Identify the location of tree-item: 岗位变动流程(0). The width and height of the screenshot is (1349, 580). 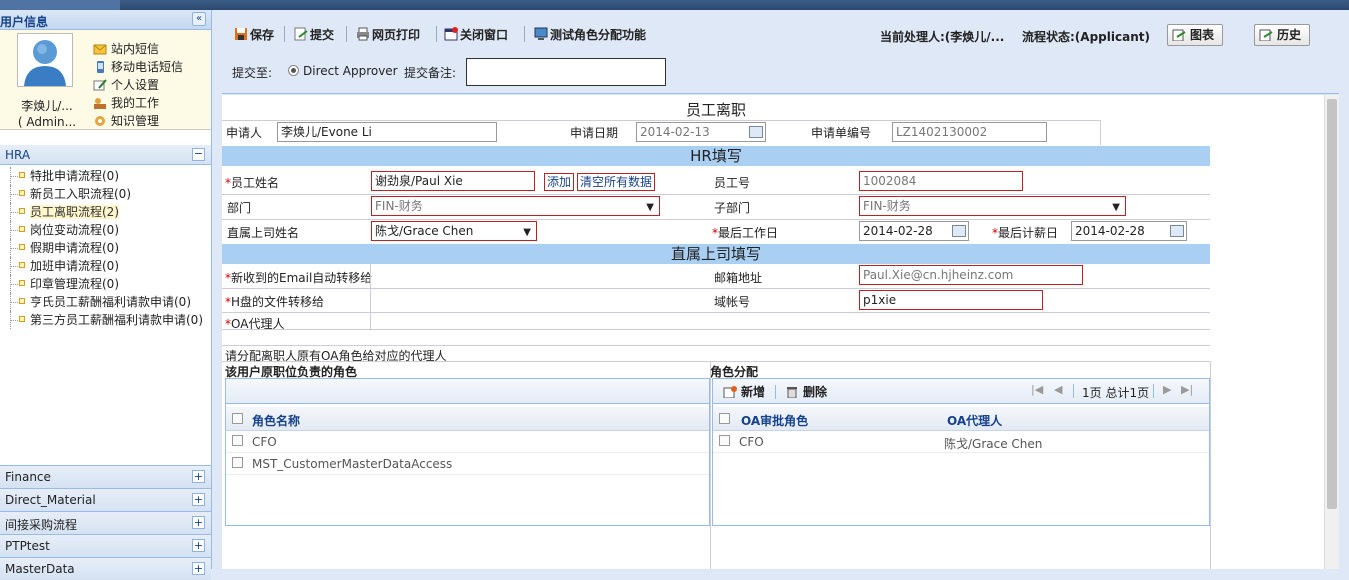
(105, 230).